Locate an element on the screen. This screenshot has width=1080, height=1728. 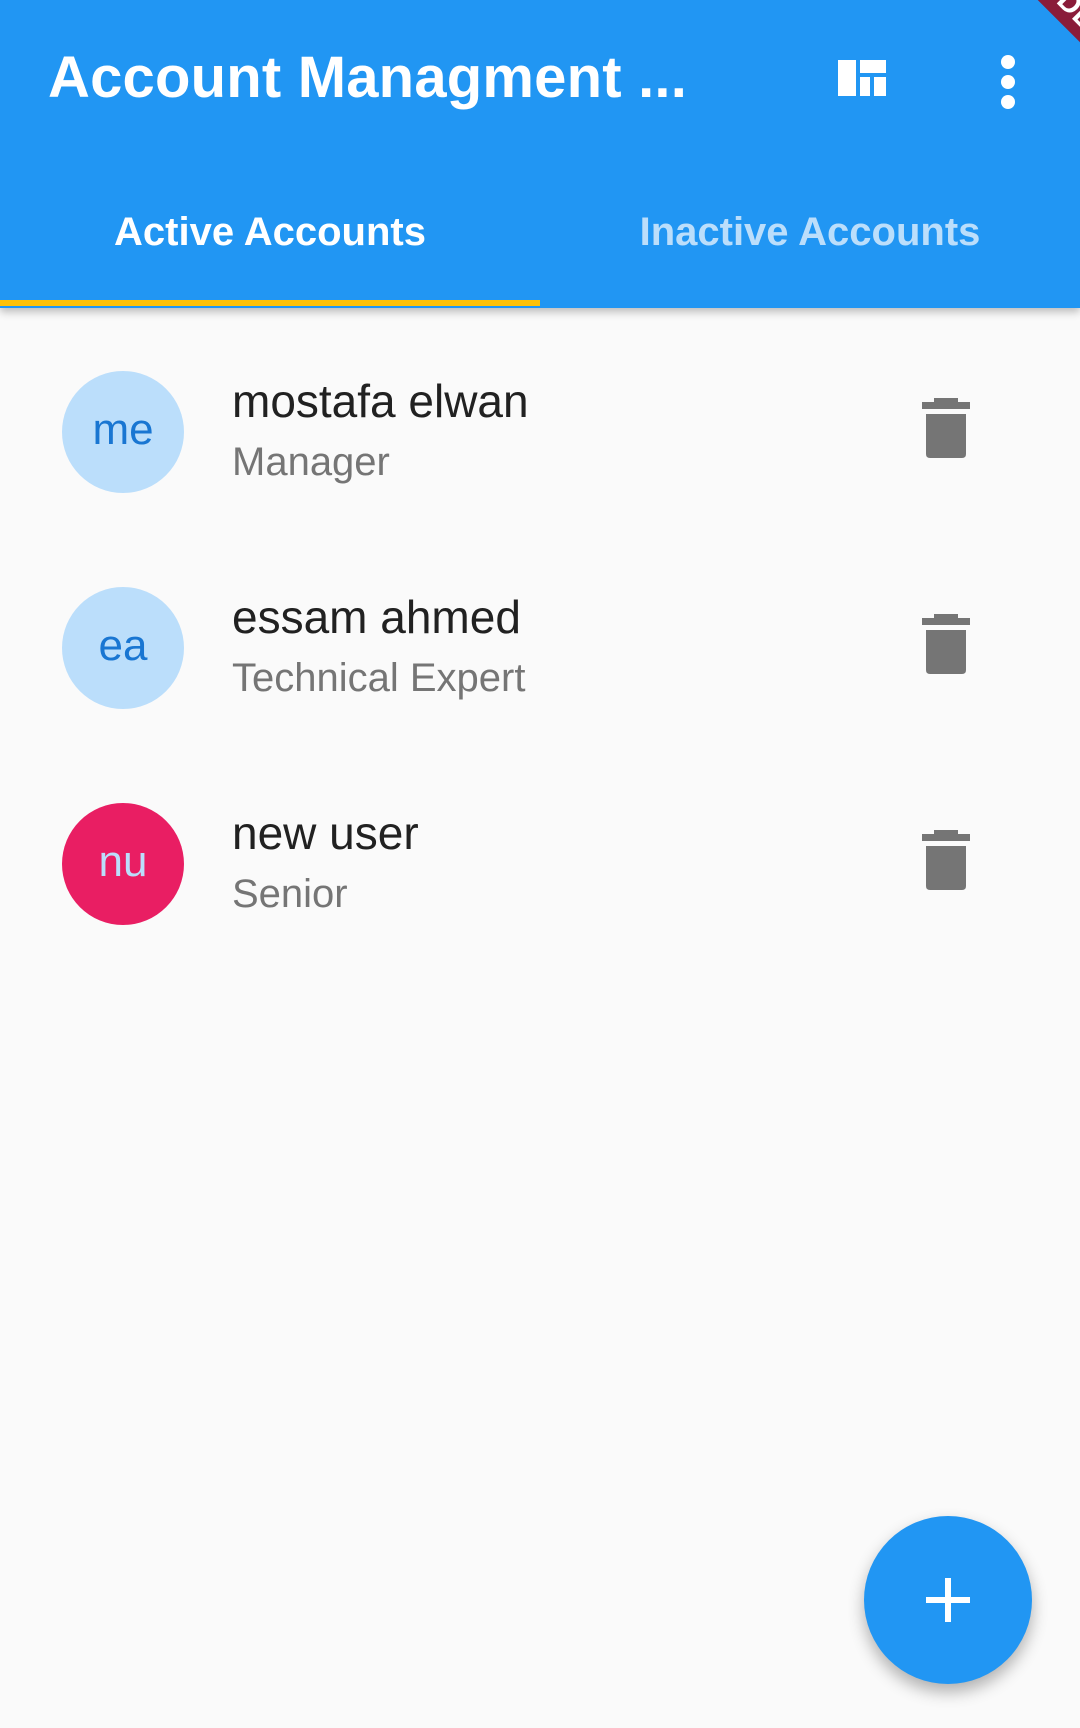
account-name: essam ahmed is located at coordinates (376, 617).